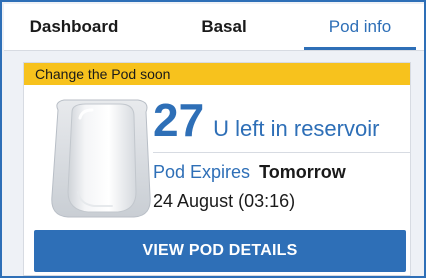 This screenshot has height=278, width=426. What do you see at coordinates (281, 152) in the screenshot?
I see `card-divider` at bounding box center [281, 152].